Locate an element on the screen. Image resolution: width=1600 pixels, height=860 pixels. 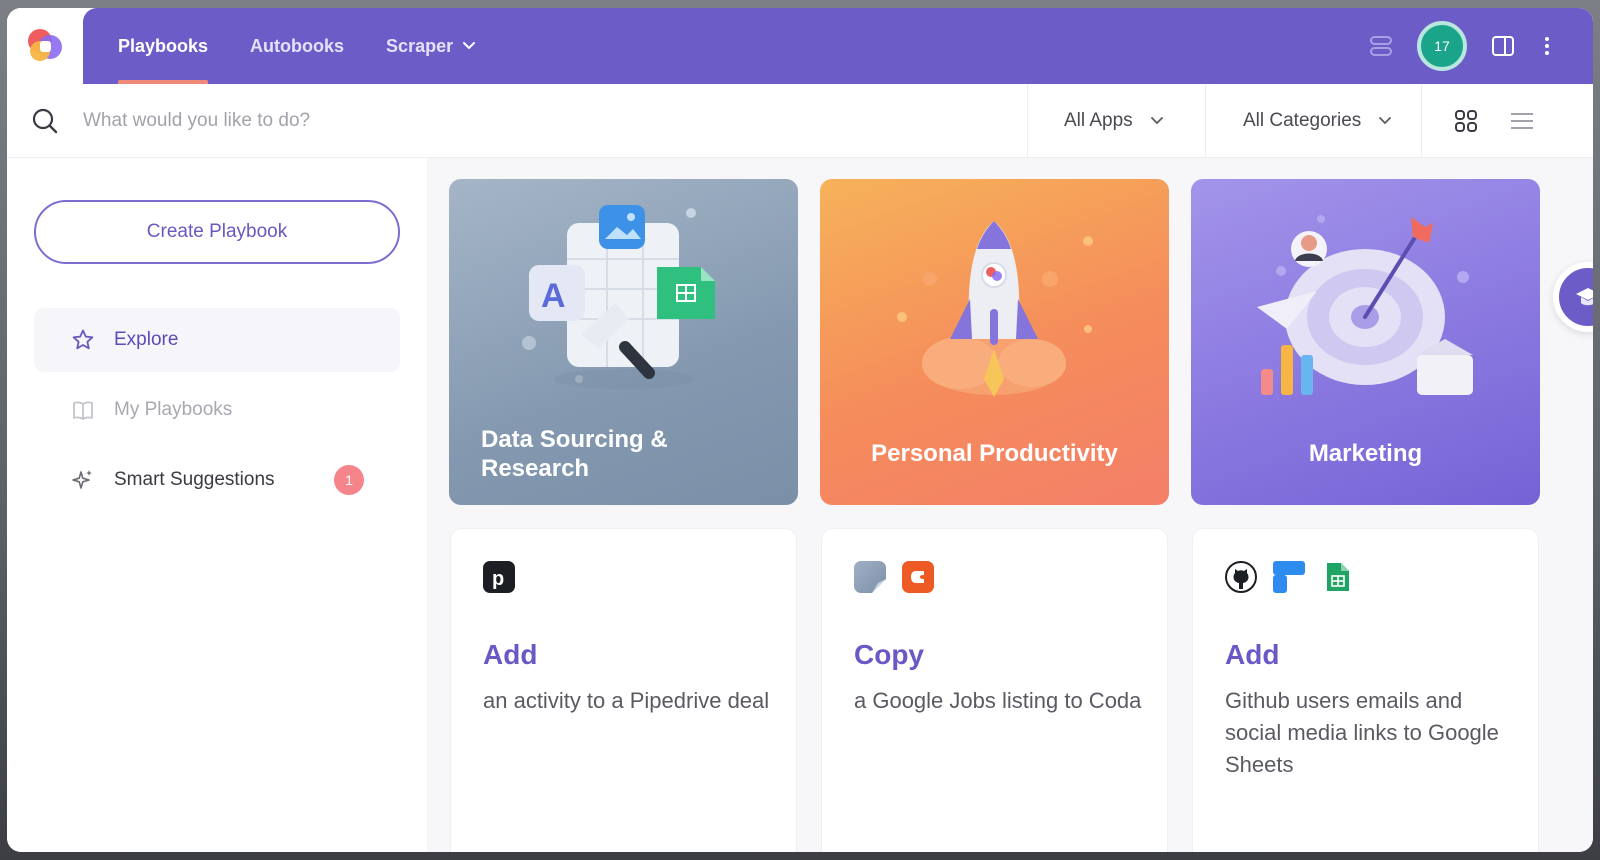
playbook-card: p Add an activity to a Pipedrive deal is located at coordinates (623, 690).